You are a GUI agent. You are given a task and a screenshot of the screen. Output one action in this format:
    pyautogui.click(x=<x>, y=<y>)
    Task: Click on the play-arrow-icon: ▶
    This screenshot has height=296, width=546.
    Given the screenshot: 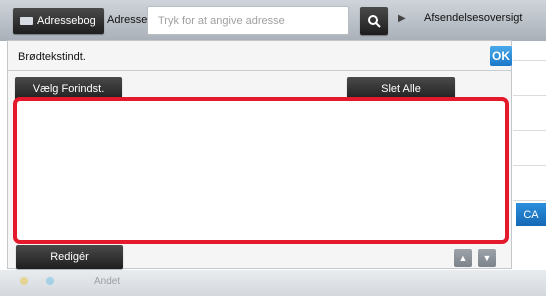 What is the action you would take?
    pyautogui.click(x=402, y=18)
    